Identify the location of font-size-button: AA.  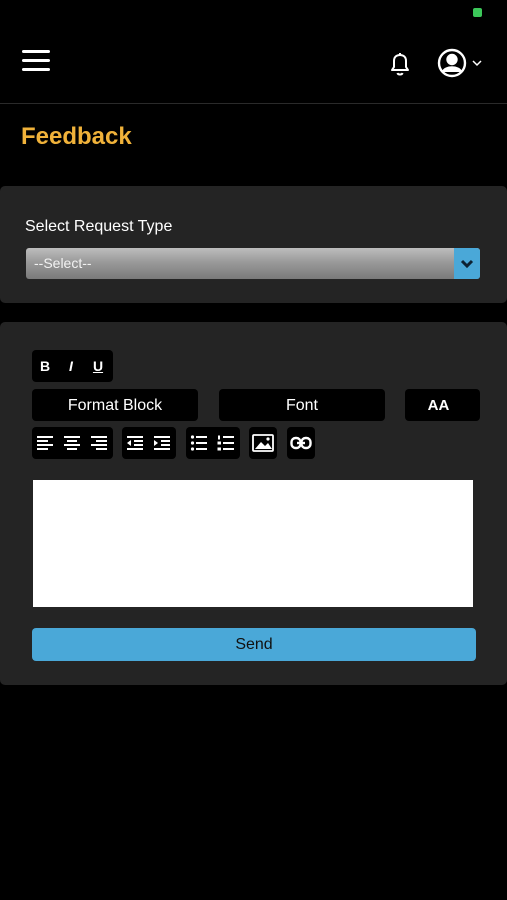
(442, 405).